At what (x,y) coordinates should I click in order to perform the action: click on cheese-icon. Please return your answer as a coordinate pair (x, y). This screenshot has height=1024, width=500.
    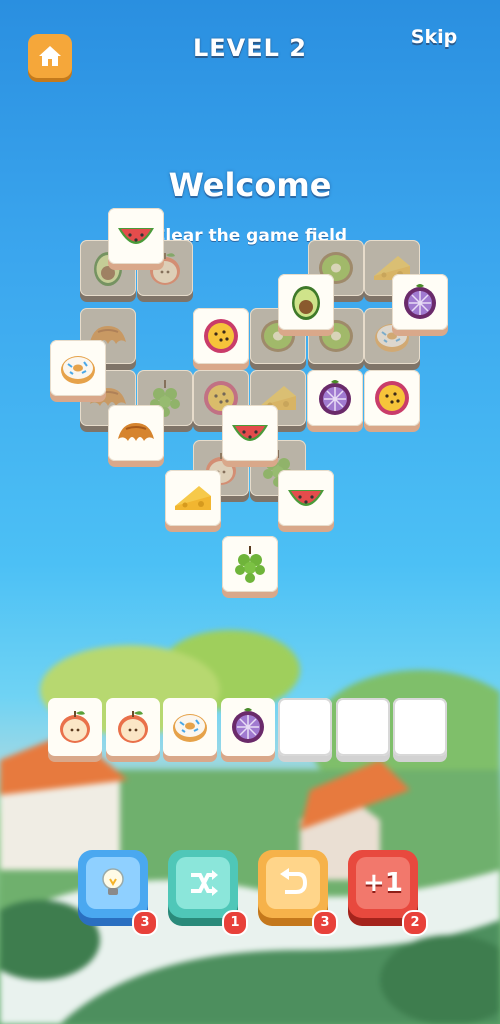
    Looking at the image, I should click on (193, 498).